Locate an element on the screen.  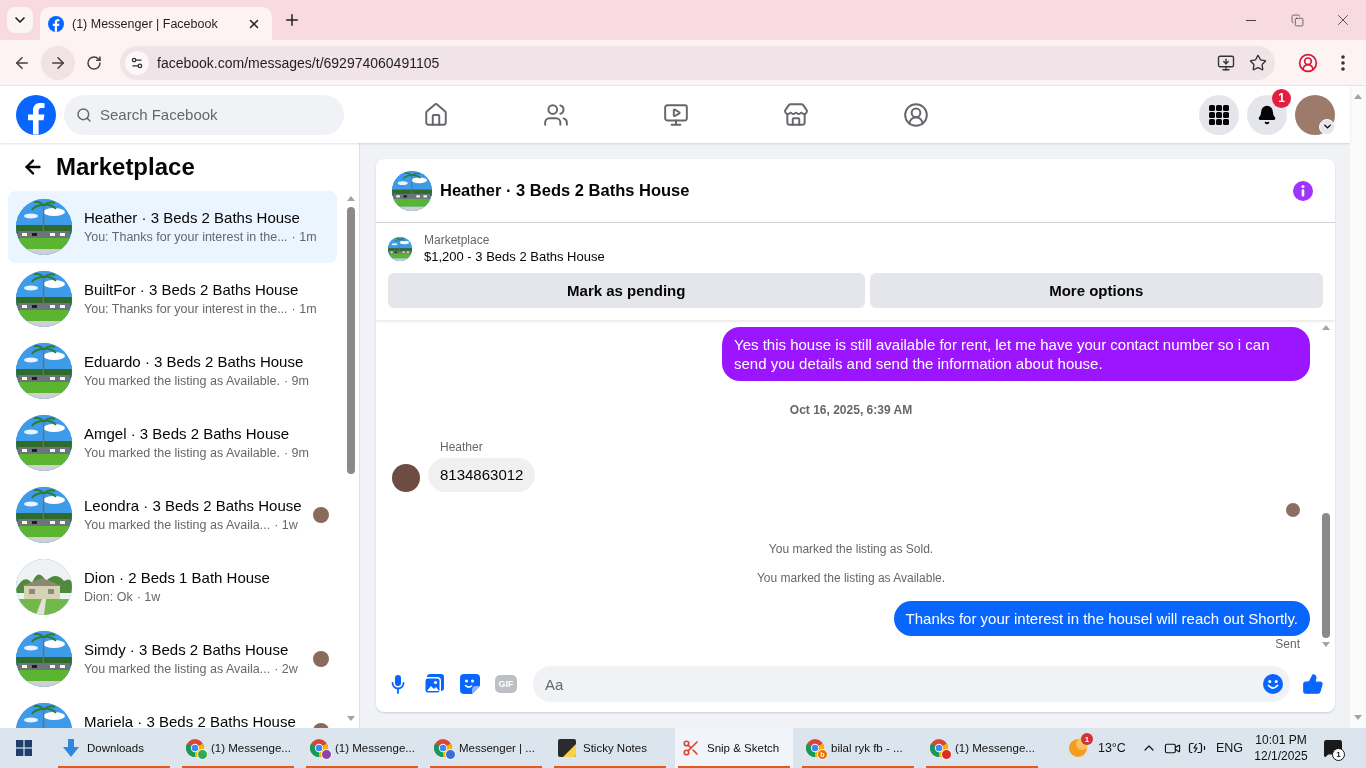
person-circle-icon is located at coordinates (916, 114).